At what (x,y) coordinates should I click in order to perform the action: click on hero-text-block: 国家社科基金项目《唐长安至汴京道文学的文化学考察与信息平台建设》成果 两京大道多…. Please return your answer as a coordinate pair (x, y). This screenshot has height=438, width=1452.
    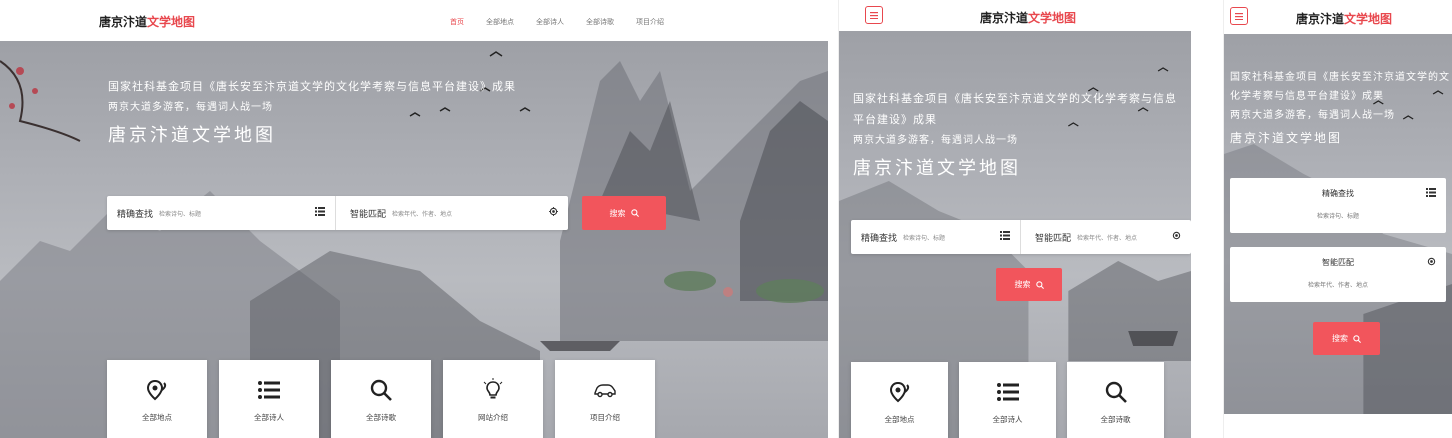
    Looking at the image, I should click on (312, 112).